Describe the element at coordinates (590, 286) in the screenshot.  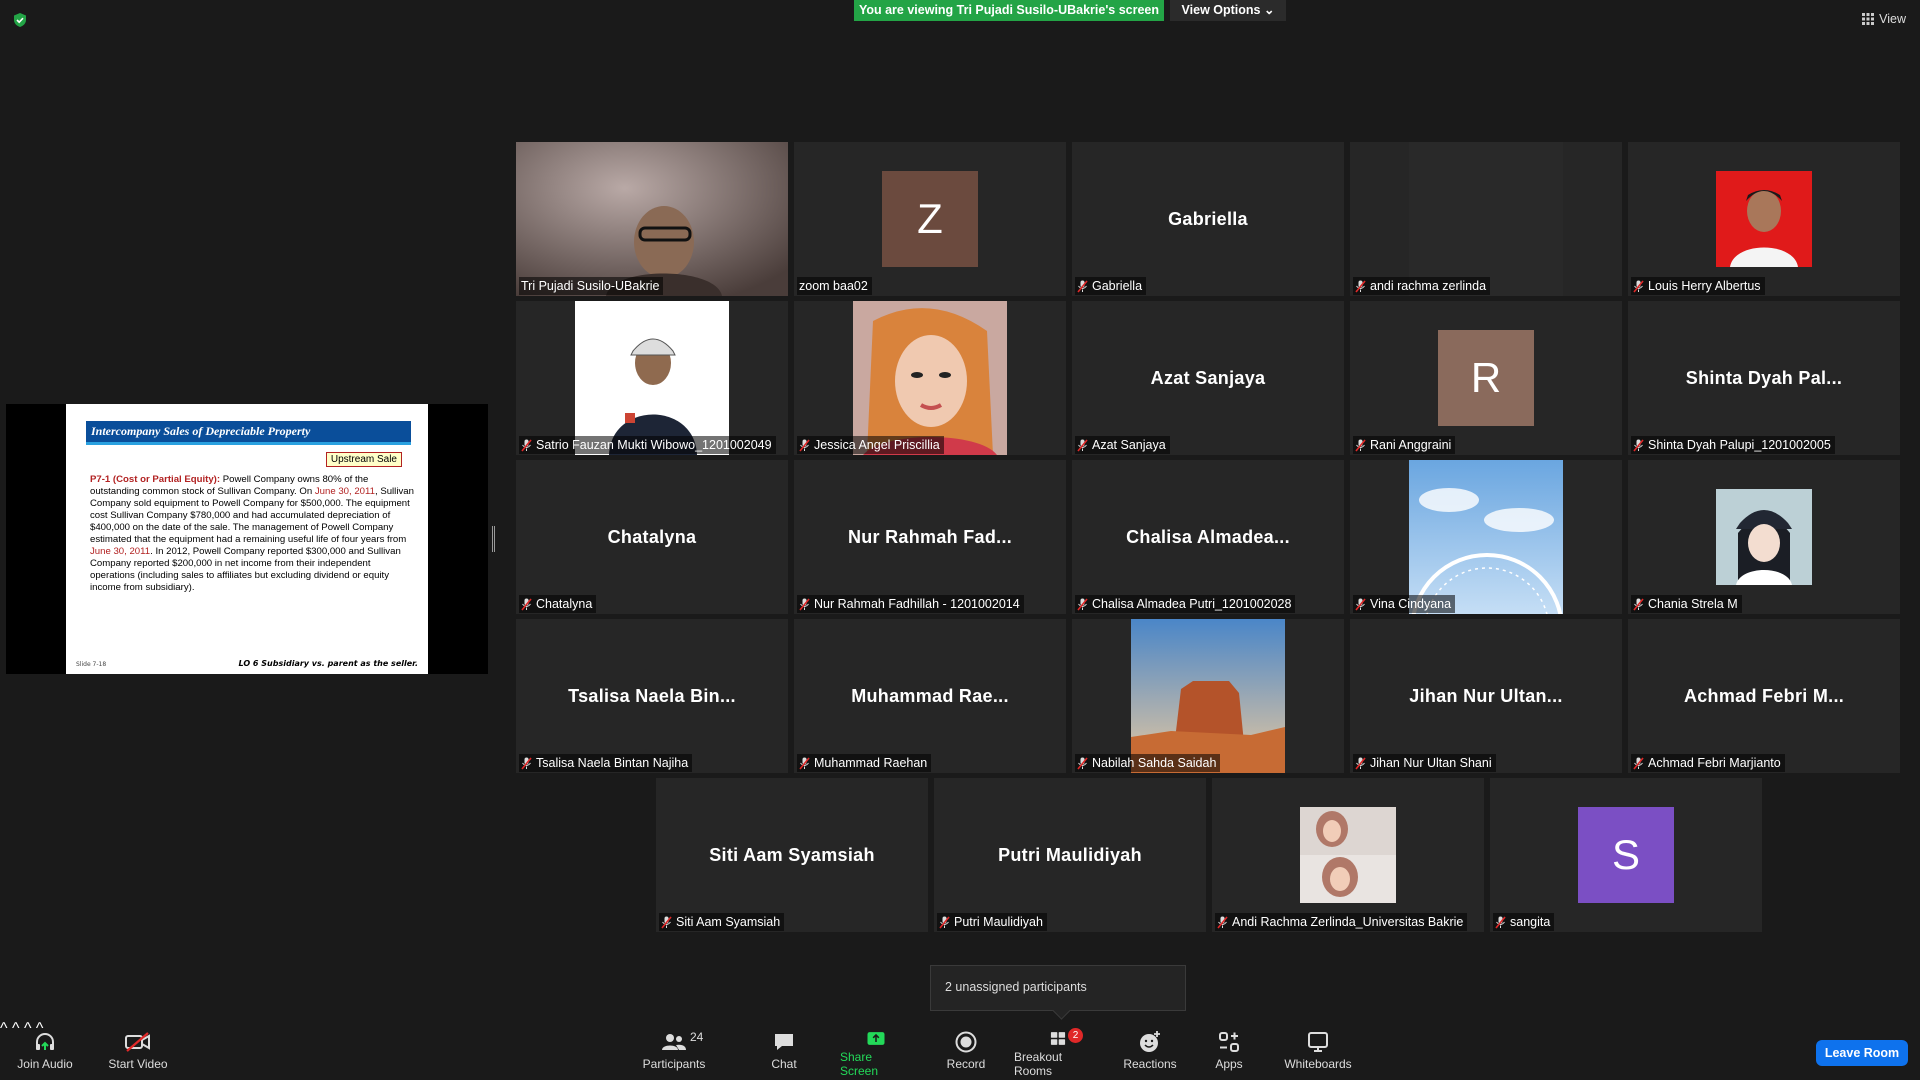
I see `participant-name: Tri Pujadi Susilo-UBakrie` at that location.